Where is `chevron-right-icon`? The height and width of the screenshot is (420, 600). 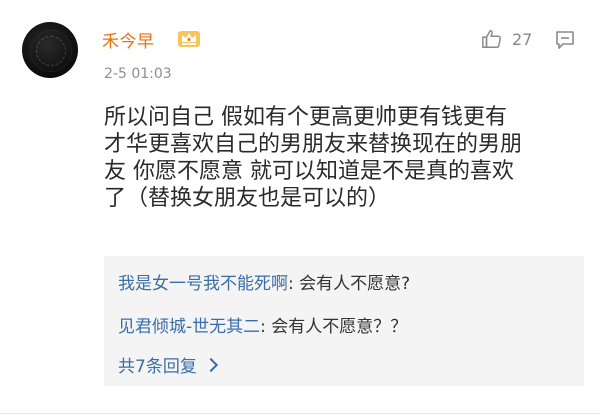
chevron-right-icon is located at coordinates (210, 365).